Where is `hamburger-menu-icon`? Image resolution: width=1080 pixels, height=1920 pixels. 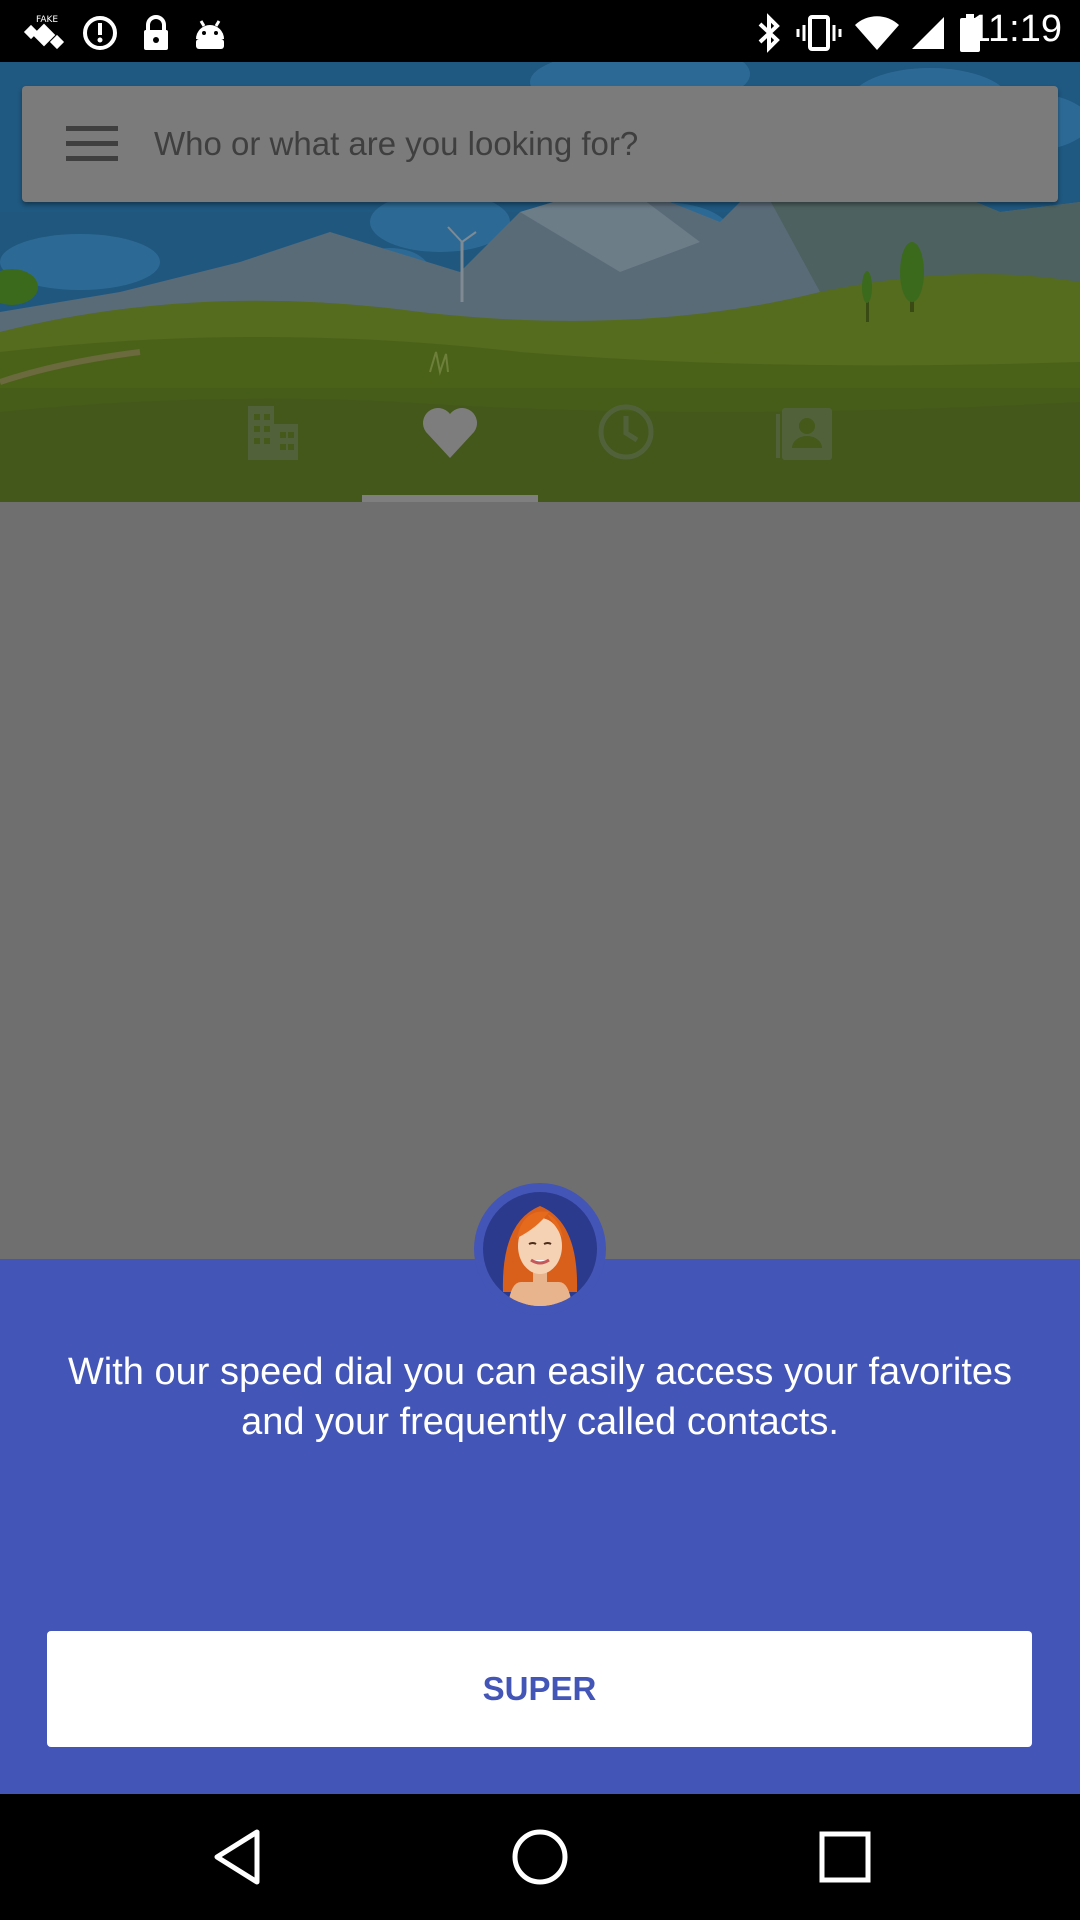 hamburger-menu-icon is located at coordinates (92, 144).